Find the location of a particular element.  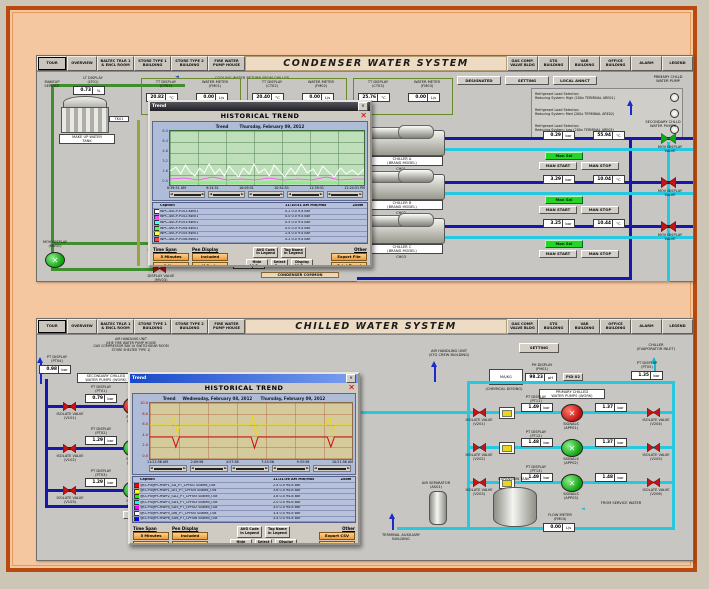

legend-row: WPC-40CP-P106.KW01 0.2 0.0 9.4 Bar is located at coordinates (260, 240).